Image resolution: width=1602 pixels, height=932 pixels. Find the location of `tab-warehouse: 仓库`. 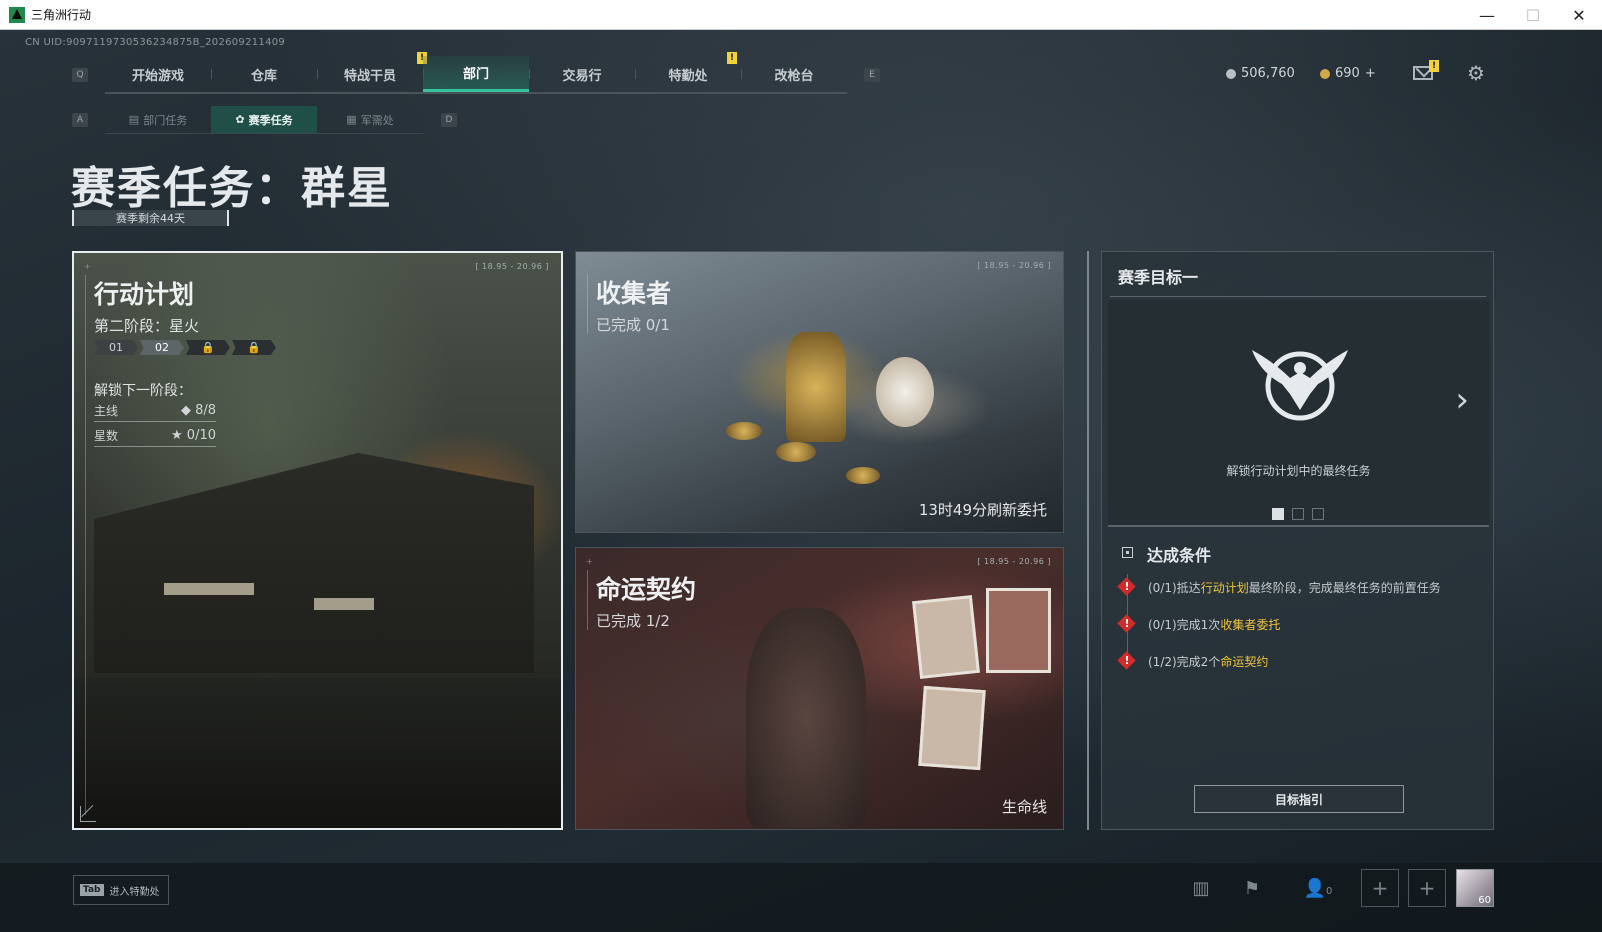

tab-warehouse: 仓库 is located at coordinates (264, 74).